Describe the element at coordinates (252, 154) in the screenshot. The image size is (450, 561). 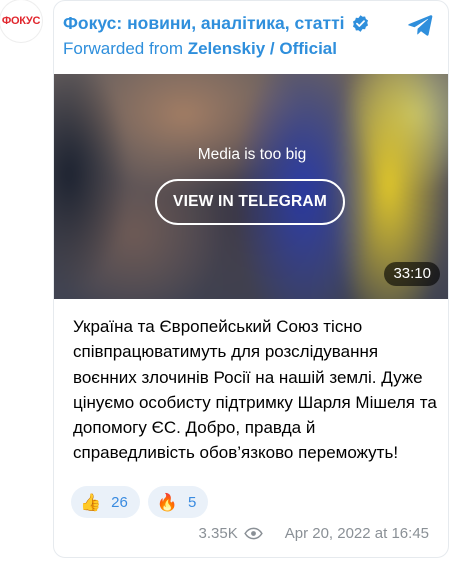
I see `media-too-big-notice: Media is too big` at that location.